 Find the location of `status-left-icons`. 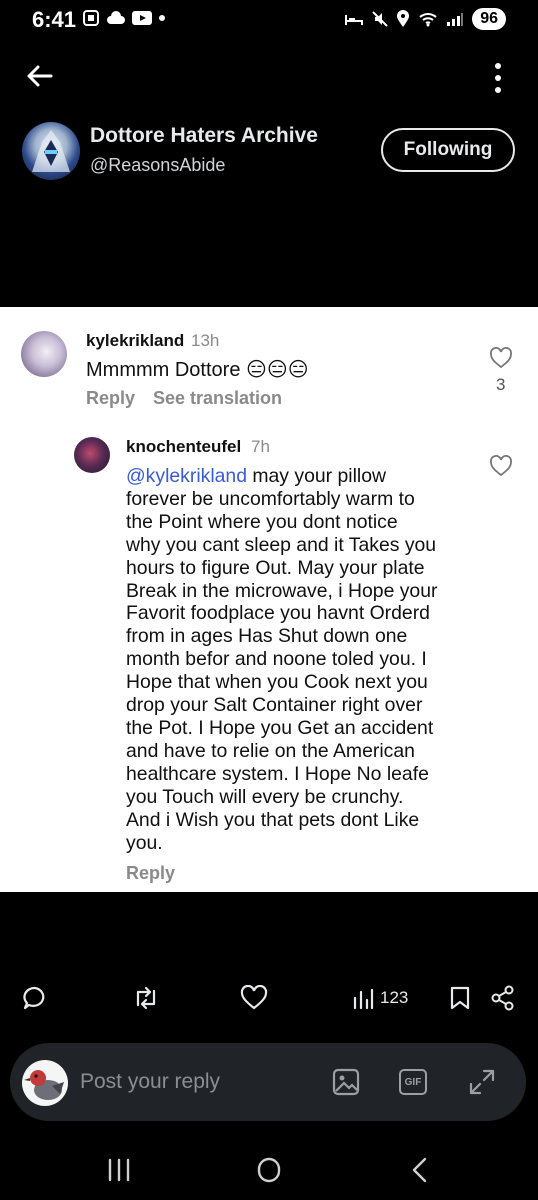

status-left-icons is located at coordinates (124, 18).